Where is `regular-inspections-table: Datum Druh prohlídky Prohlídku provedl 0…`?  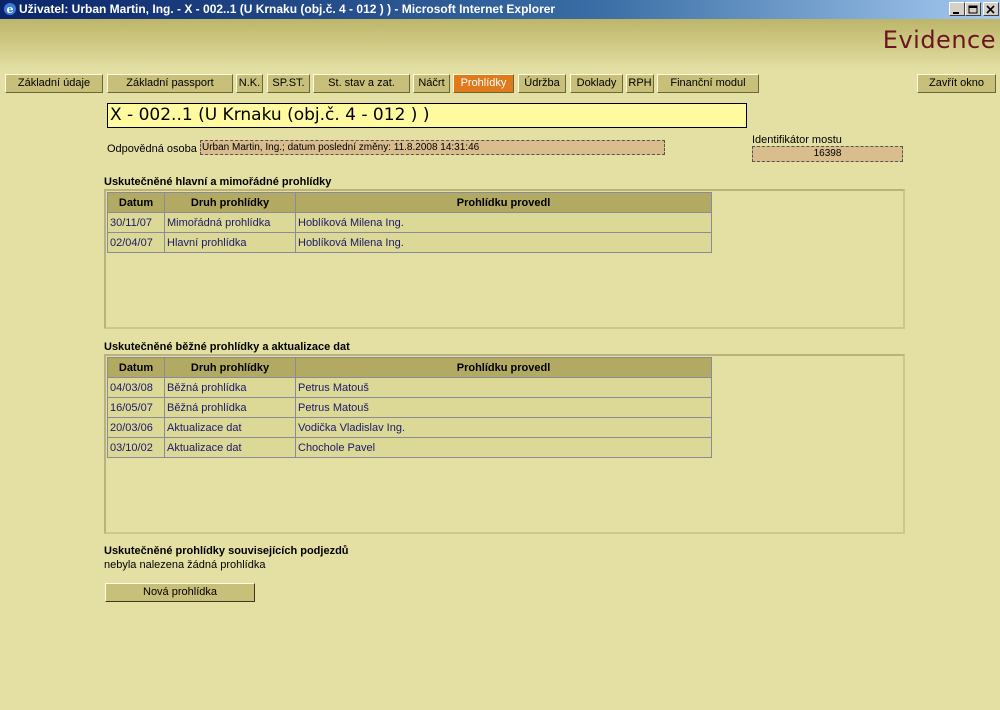 regular-inspections-table: Datum Druh prohlídky Prohlídku provedl 0… is located at coordinates (409, 407).